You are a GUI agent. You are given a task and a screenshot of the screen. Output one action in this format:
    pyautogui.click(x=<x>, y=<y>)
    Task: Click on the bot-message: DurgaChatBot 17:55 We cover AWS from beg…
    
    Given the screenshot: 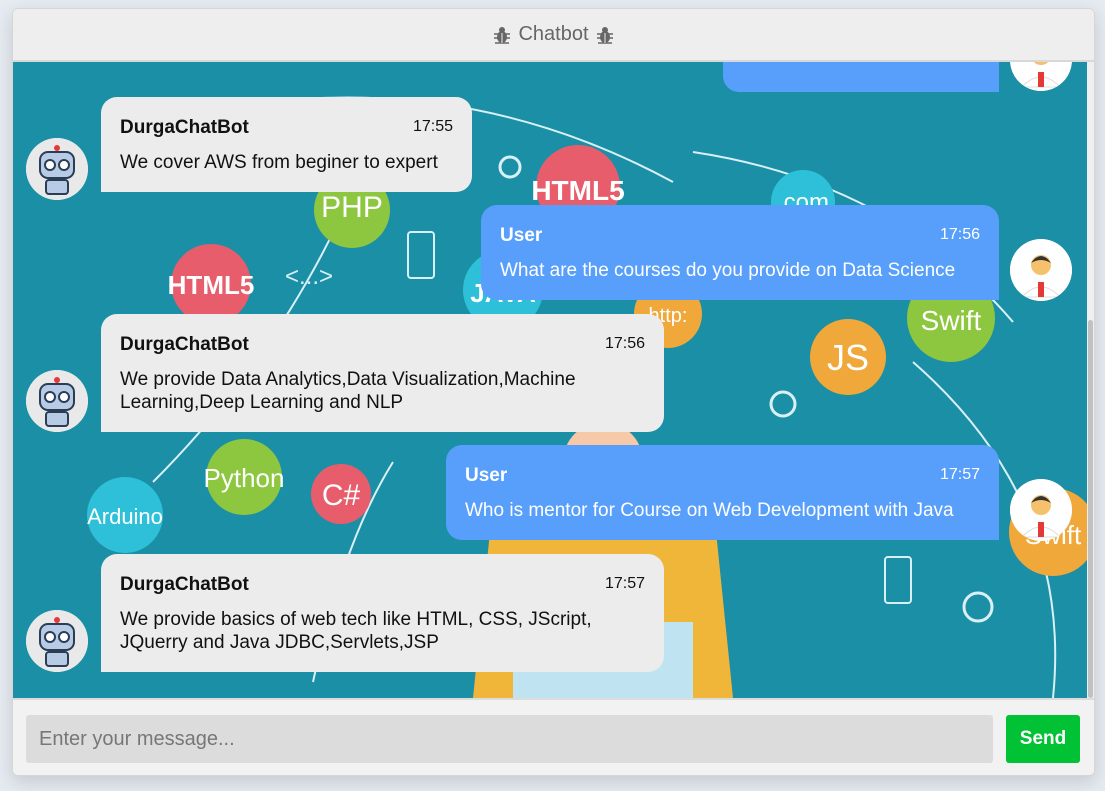 What is the action you would take?
    pyautogui.click(x=286, y=144)
    